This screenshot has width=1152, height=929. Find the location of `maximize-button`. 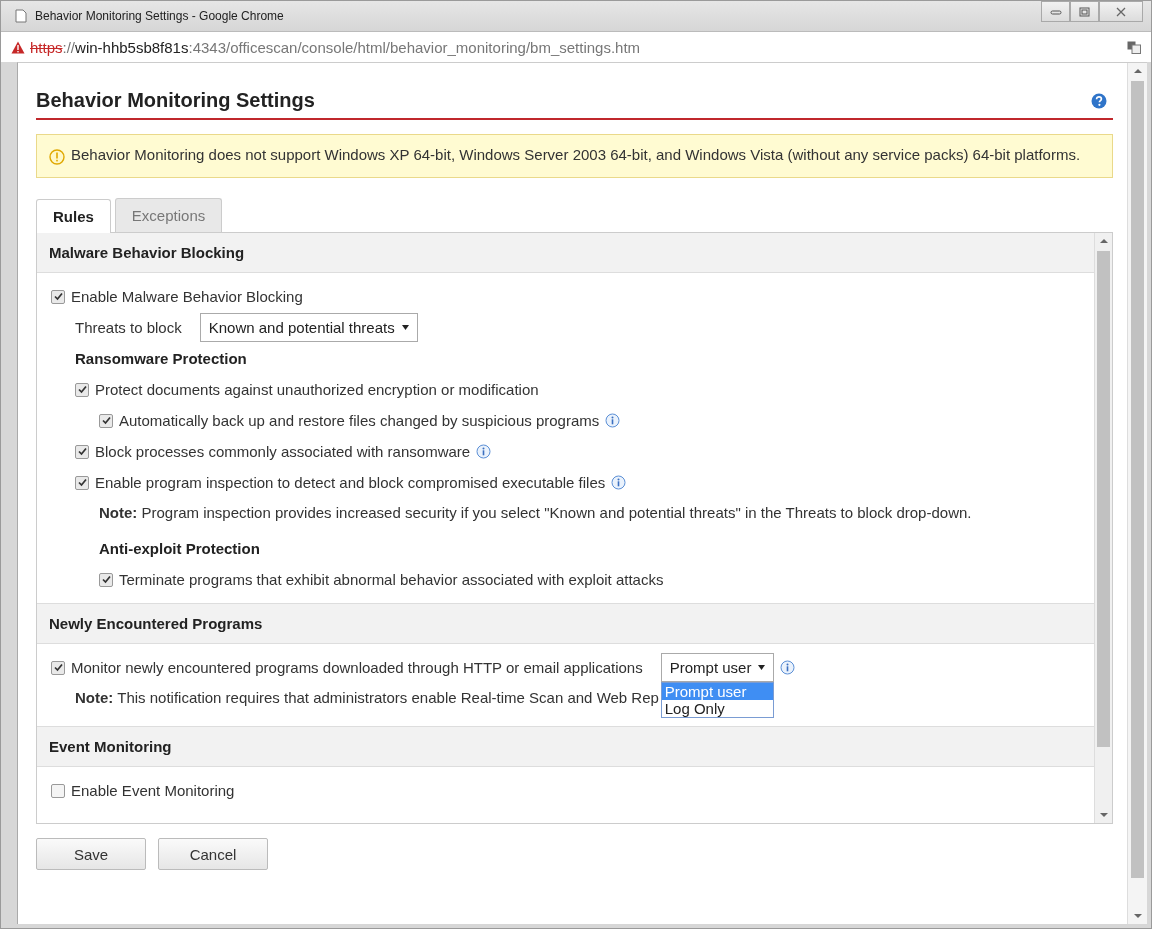

maximize-button is located at coordinates (1084, 11).